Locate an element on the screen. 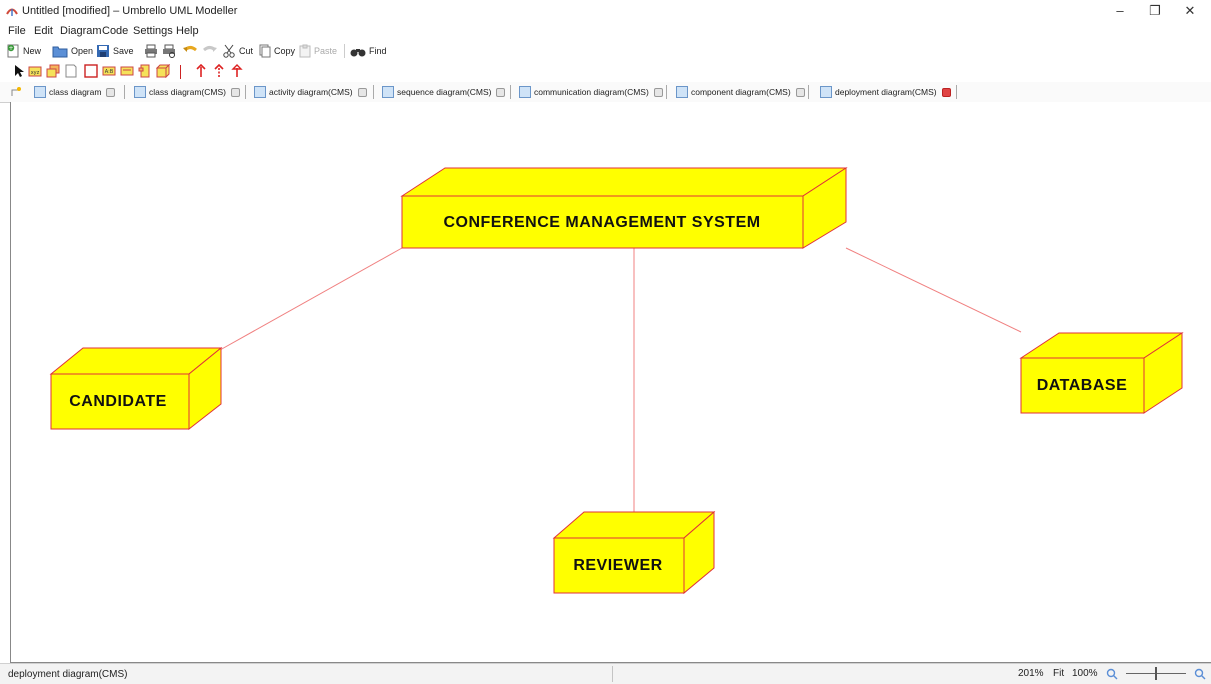 This screenshot has height=684, width=1211. text-tool-icon: A:B is located at coordinates (109, 71).